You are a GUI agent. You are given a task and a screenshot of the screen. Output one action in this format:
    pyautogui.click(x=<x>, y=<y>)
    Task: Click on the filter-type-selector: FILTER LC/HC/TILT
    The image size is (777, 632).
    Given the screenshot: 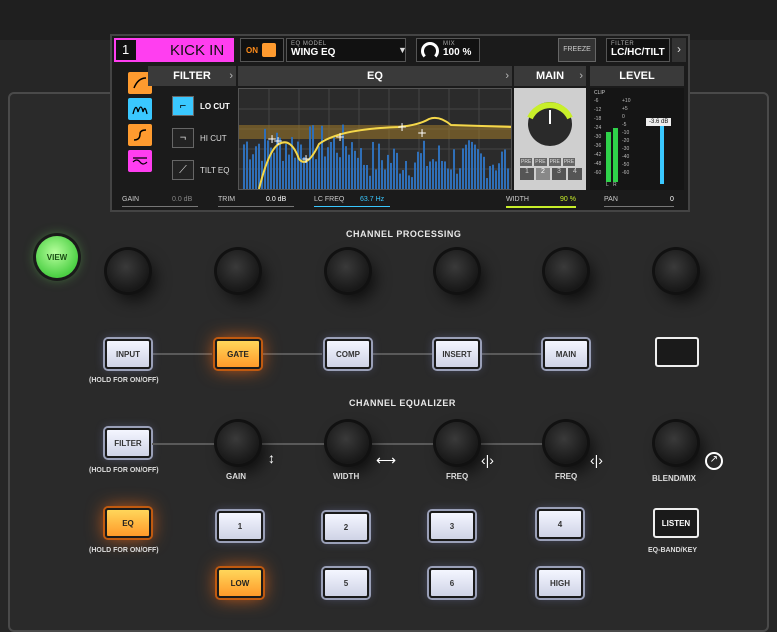 What is the action you would take?
    pyautogui.click(x=638, y=50)
    